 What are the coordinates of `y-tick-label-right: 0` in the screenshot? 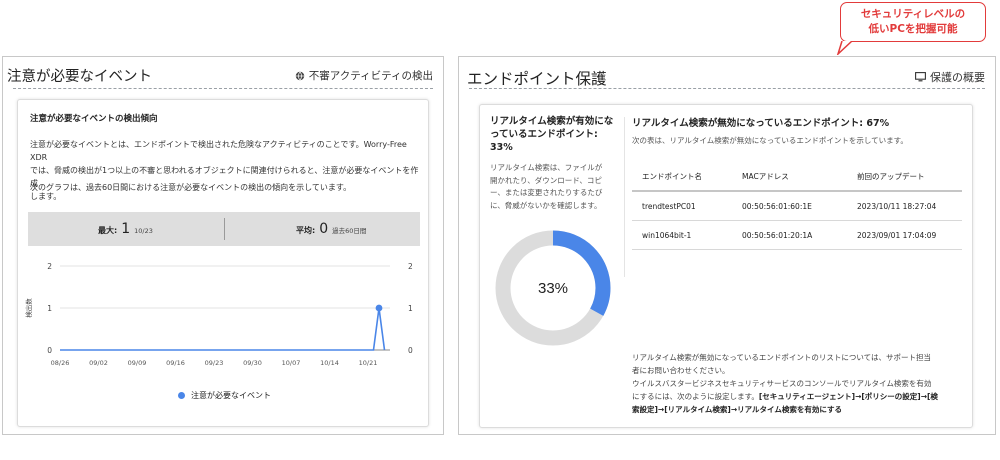 It's located at (410, 350).